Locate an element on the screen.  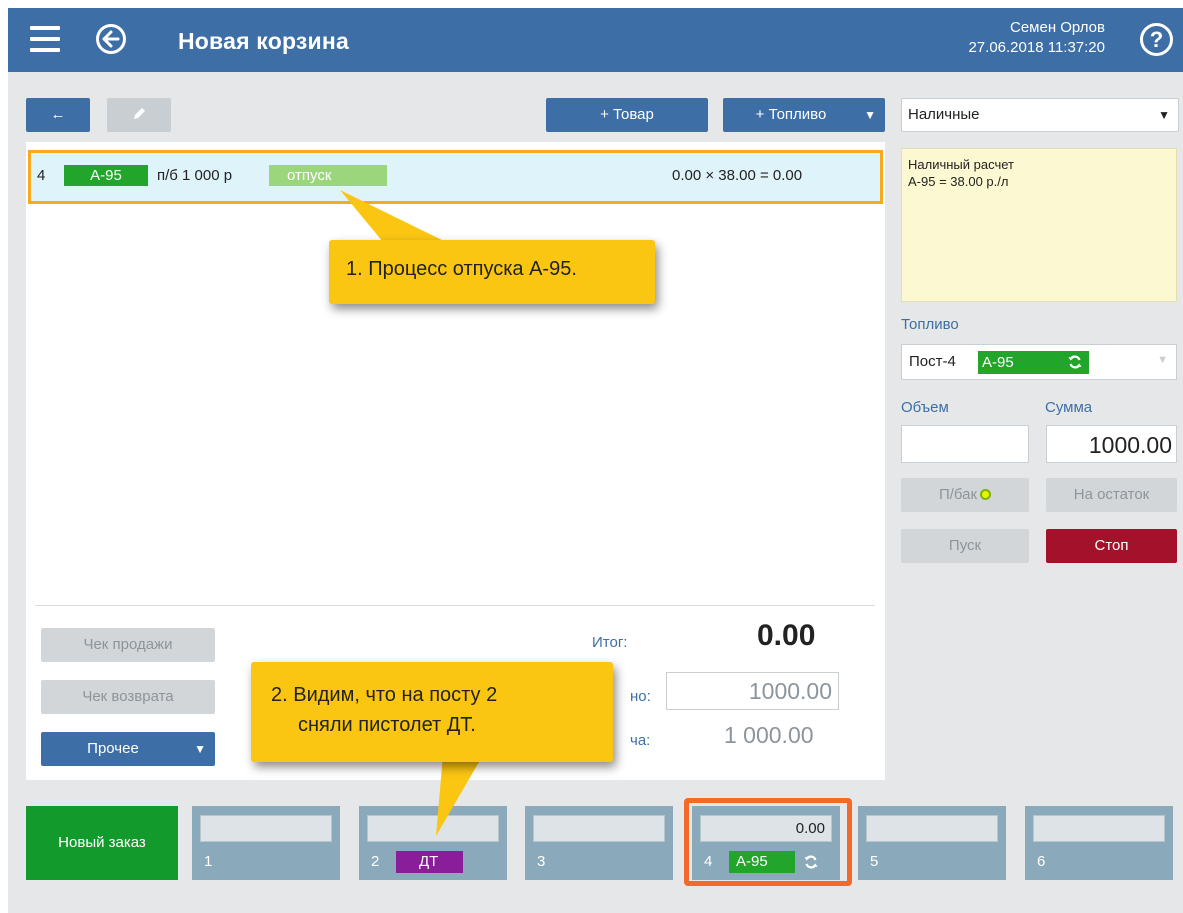
return-receipt-button: Чек возврата is located at coordinates (128, 697).